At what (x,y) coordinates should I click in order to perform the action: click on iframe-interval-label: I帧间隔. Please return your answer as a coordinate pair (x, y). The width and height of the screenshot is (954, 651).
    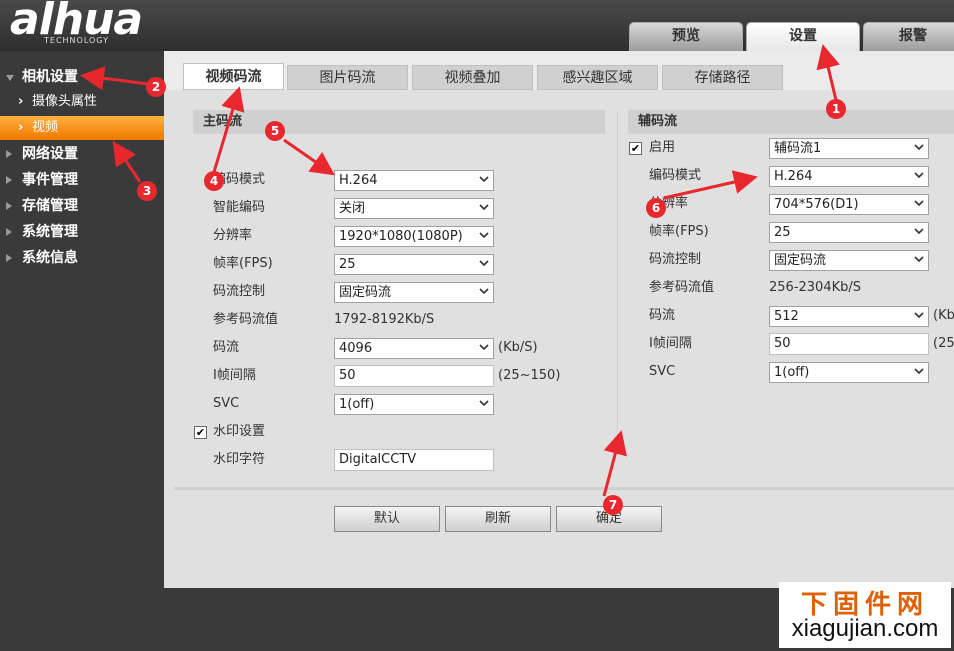
    Looking at the image, I should click on (234, 375).